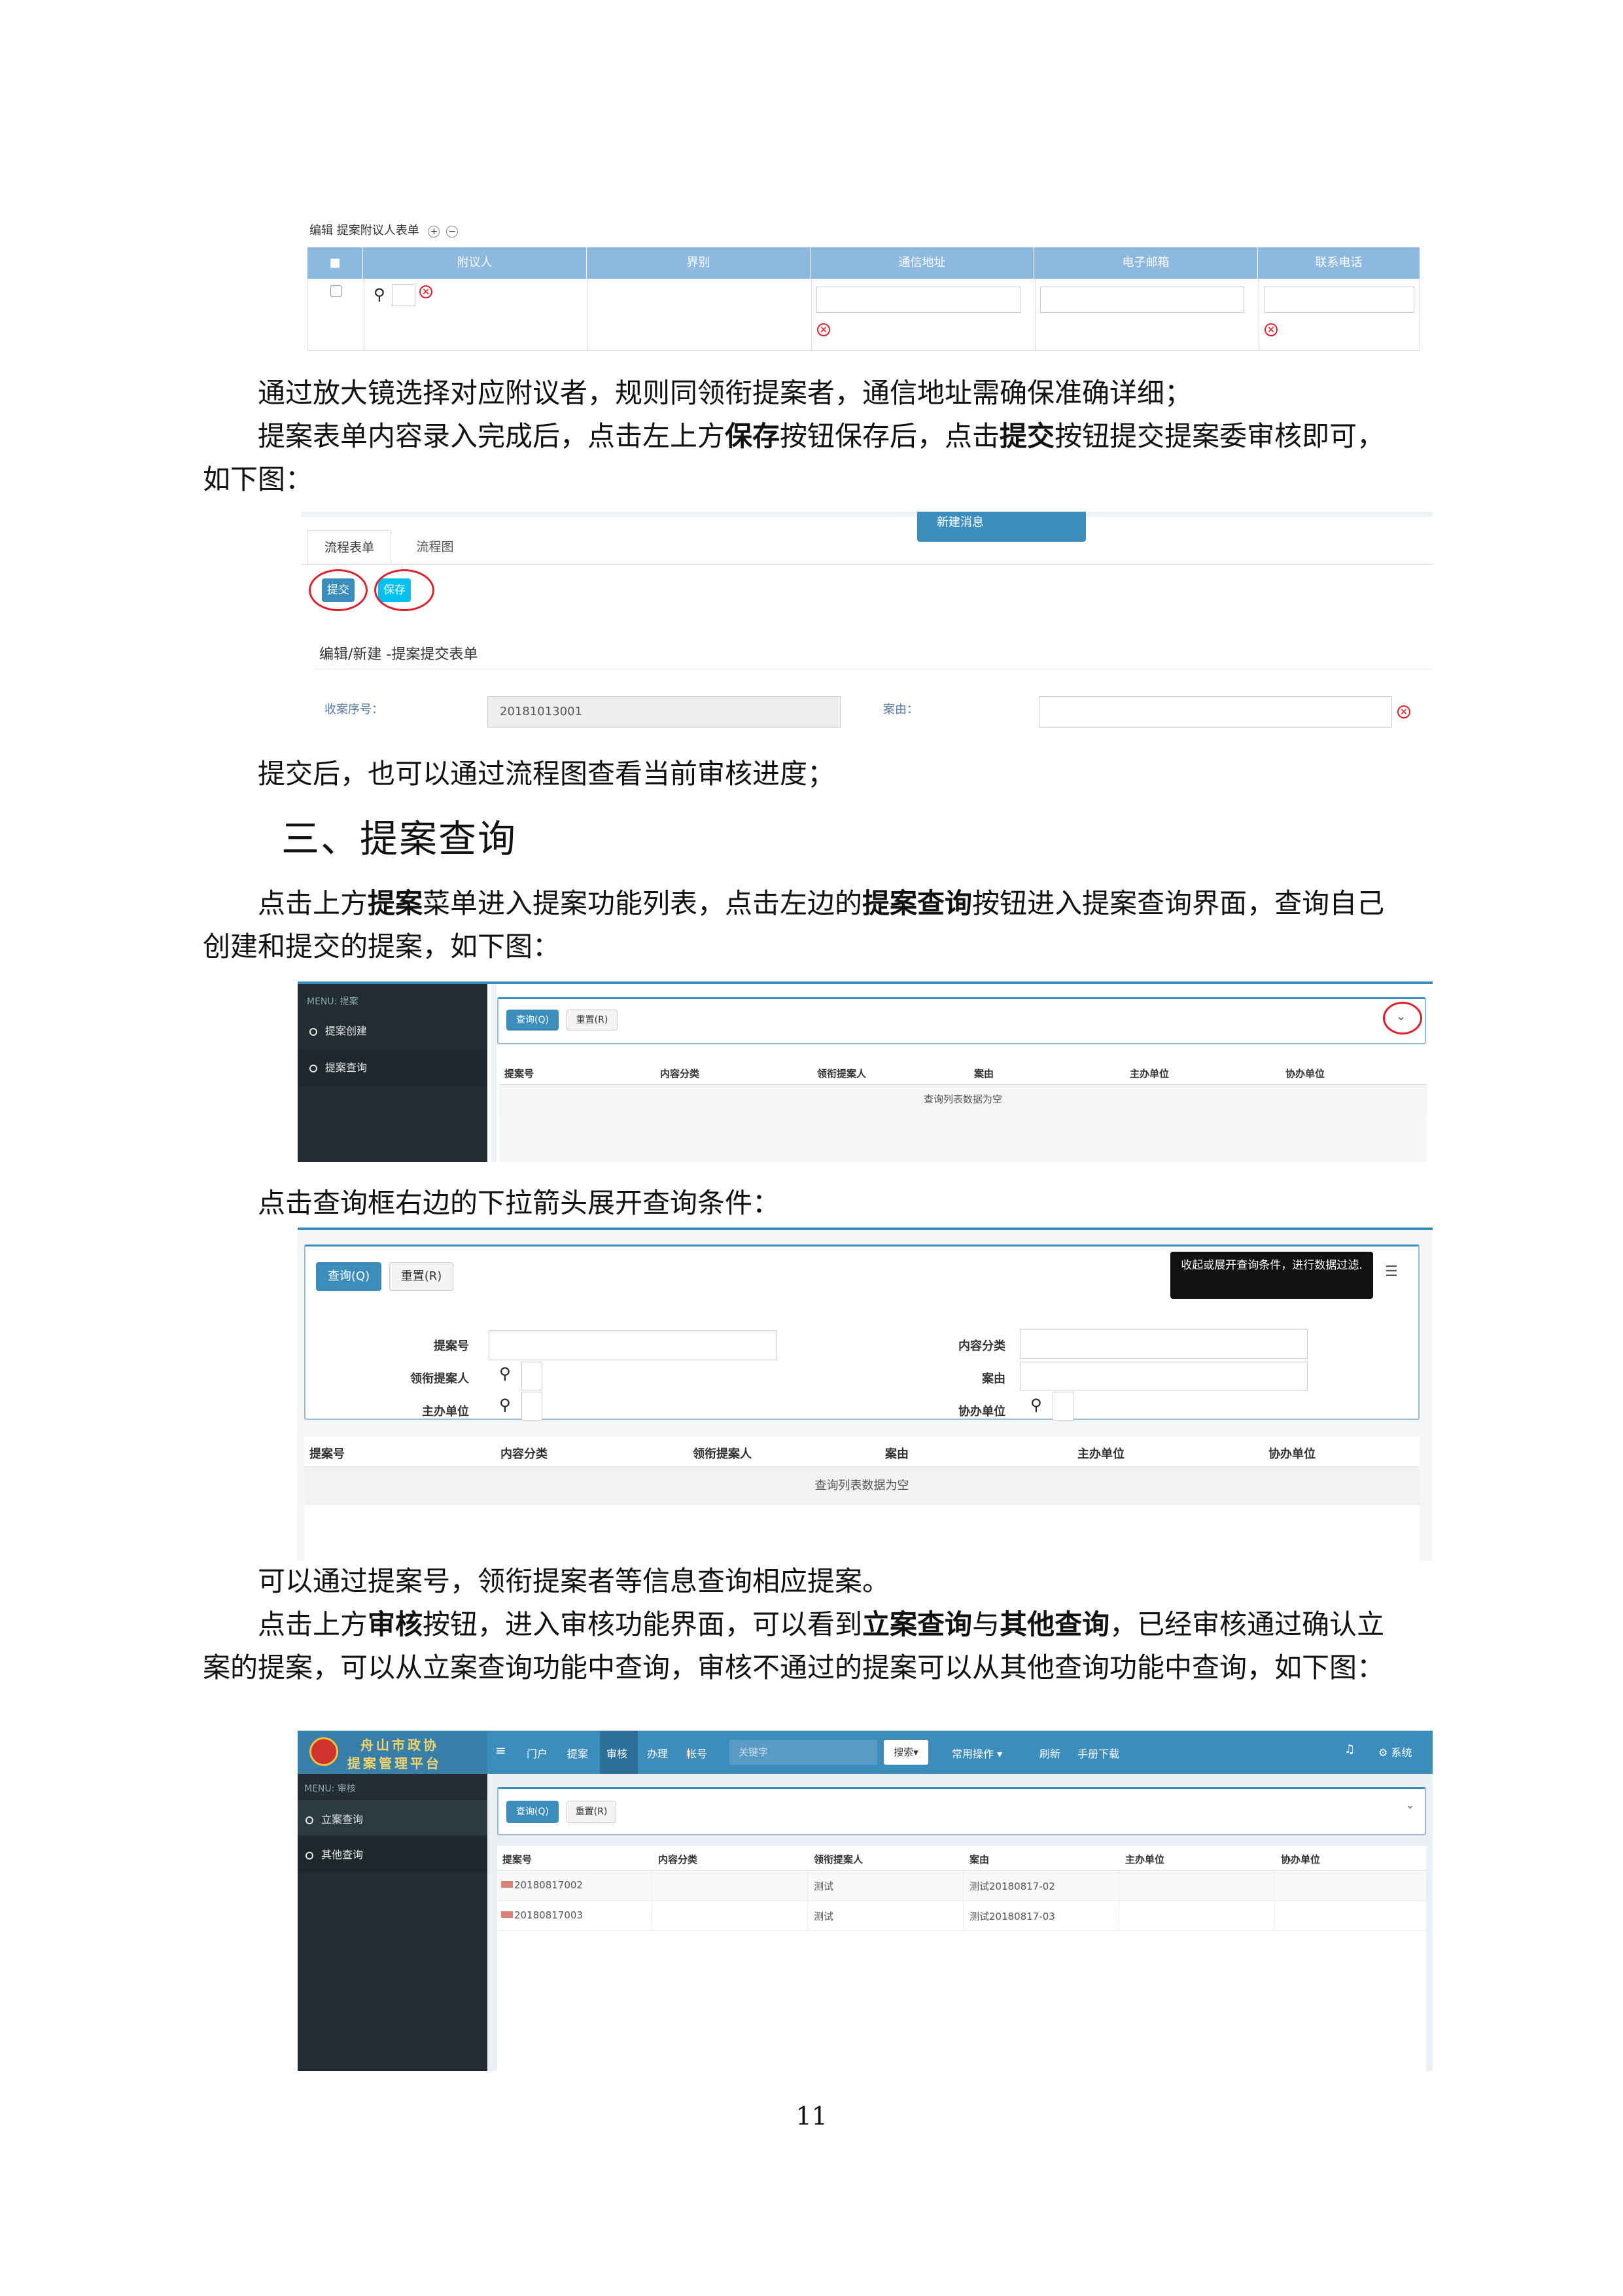 Image resolution: width=1623 pixels, height=2296 pixels. What do you see at coordinates (1002, 527) in the screenshot?
I see `new-message-button: 新建消息` at bounding box center [1002, 527].